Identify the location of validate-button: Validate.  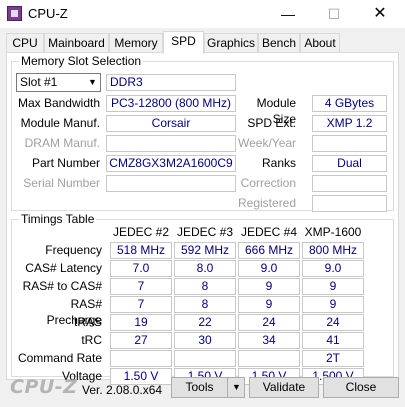
(284, 387).